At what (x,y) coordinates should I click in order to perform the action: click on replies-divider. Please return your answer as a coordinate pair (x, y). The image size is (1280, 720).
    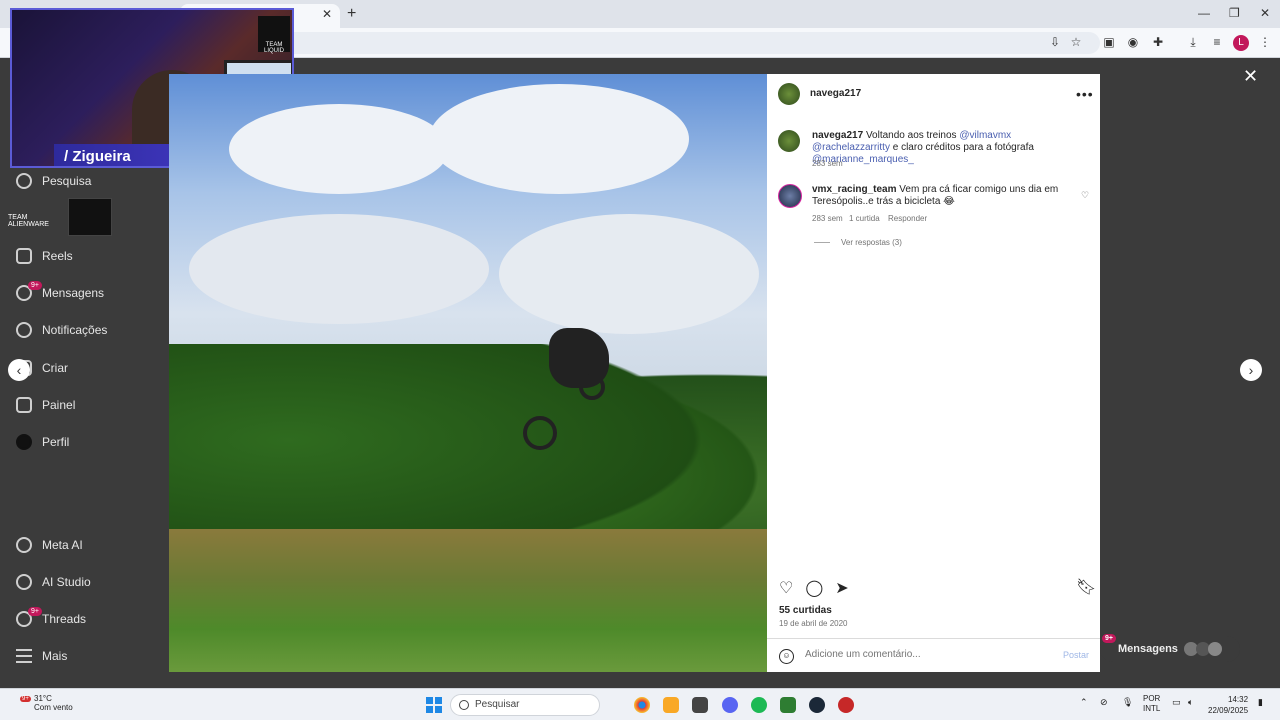
    Looking at the image, I should click on (822, 242).